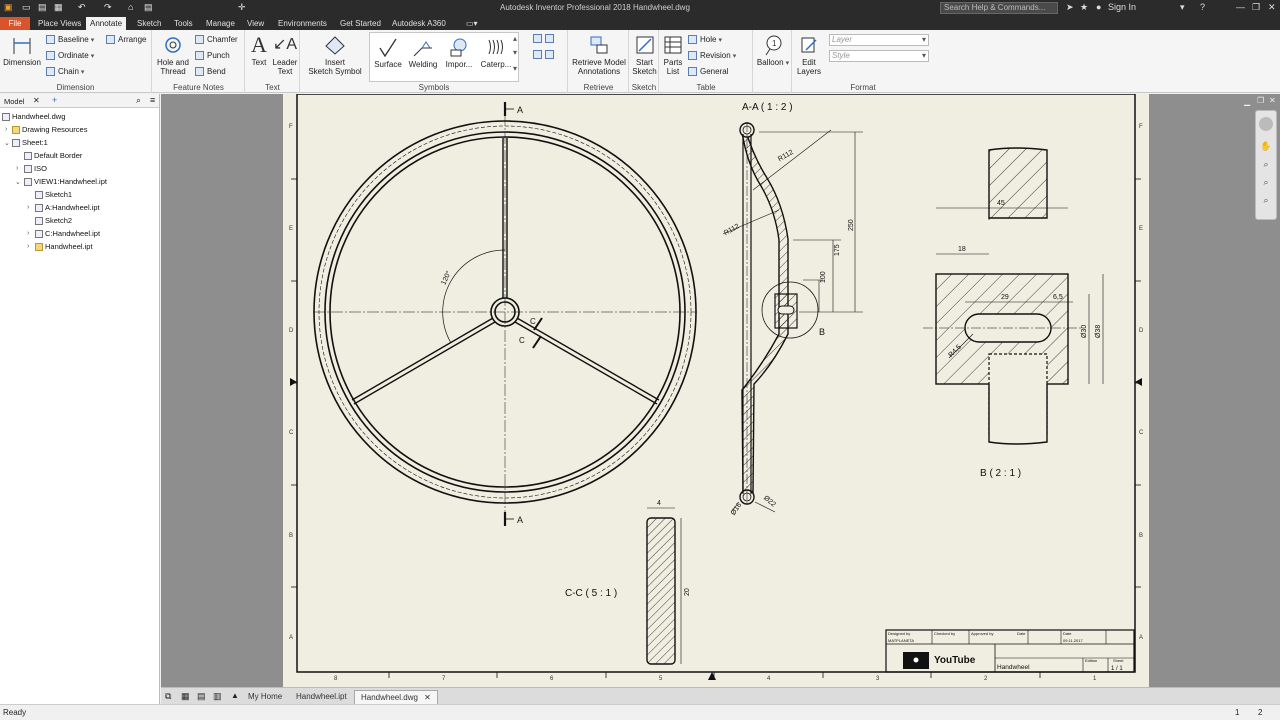  I want to click on retrieve-model-annotations-button: Retrieve Model Annotations, so click(599, 54).